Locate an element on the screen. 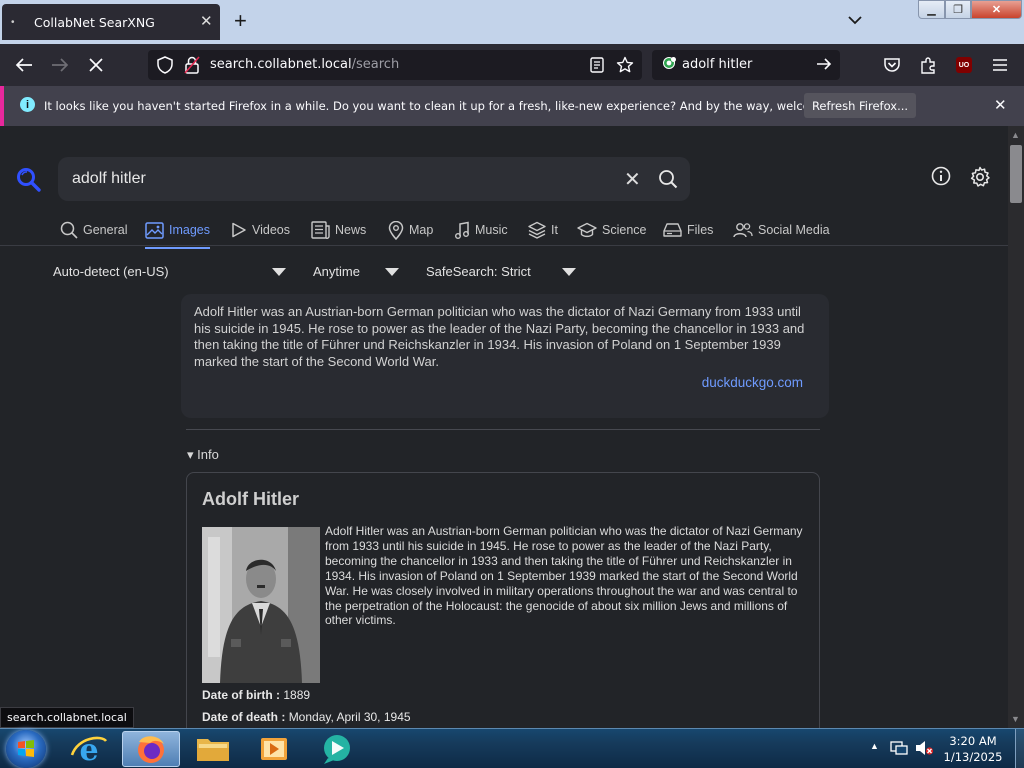 This screenshot has width=1024, height=768. scroll-up-arrow-icon: ▲ is located at coordinates (1015, 135).